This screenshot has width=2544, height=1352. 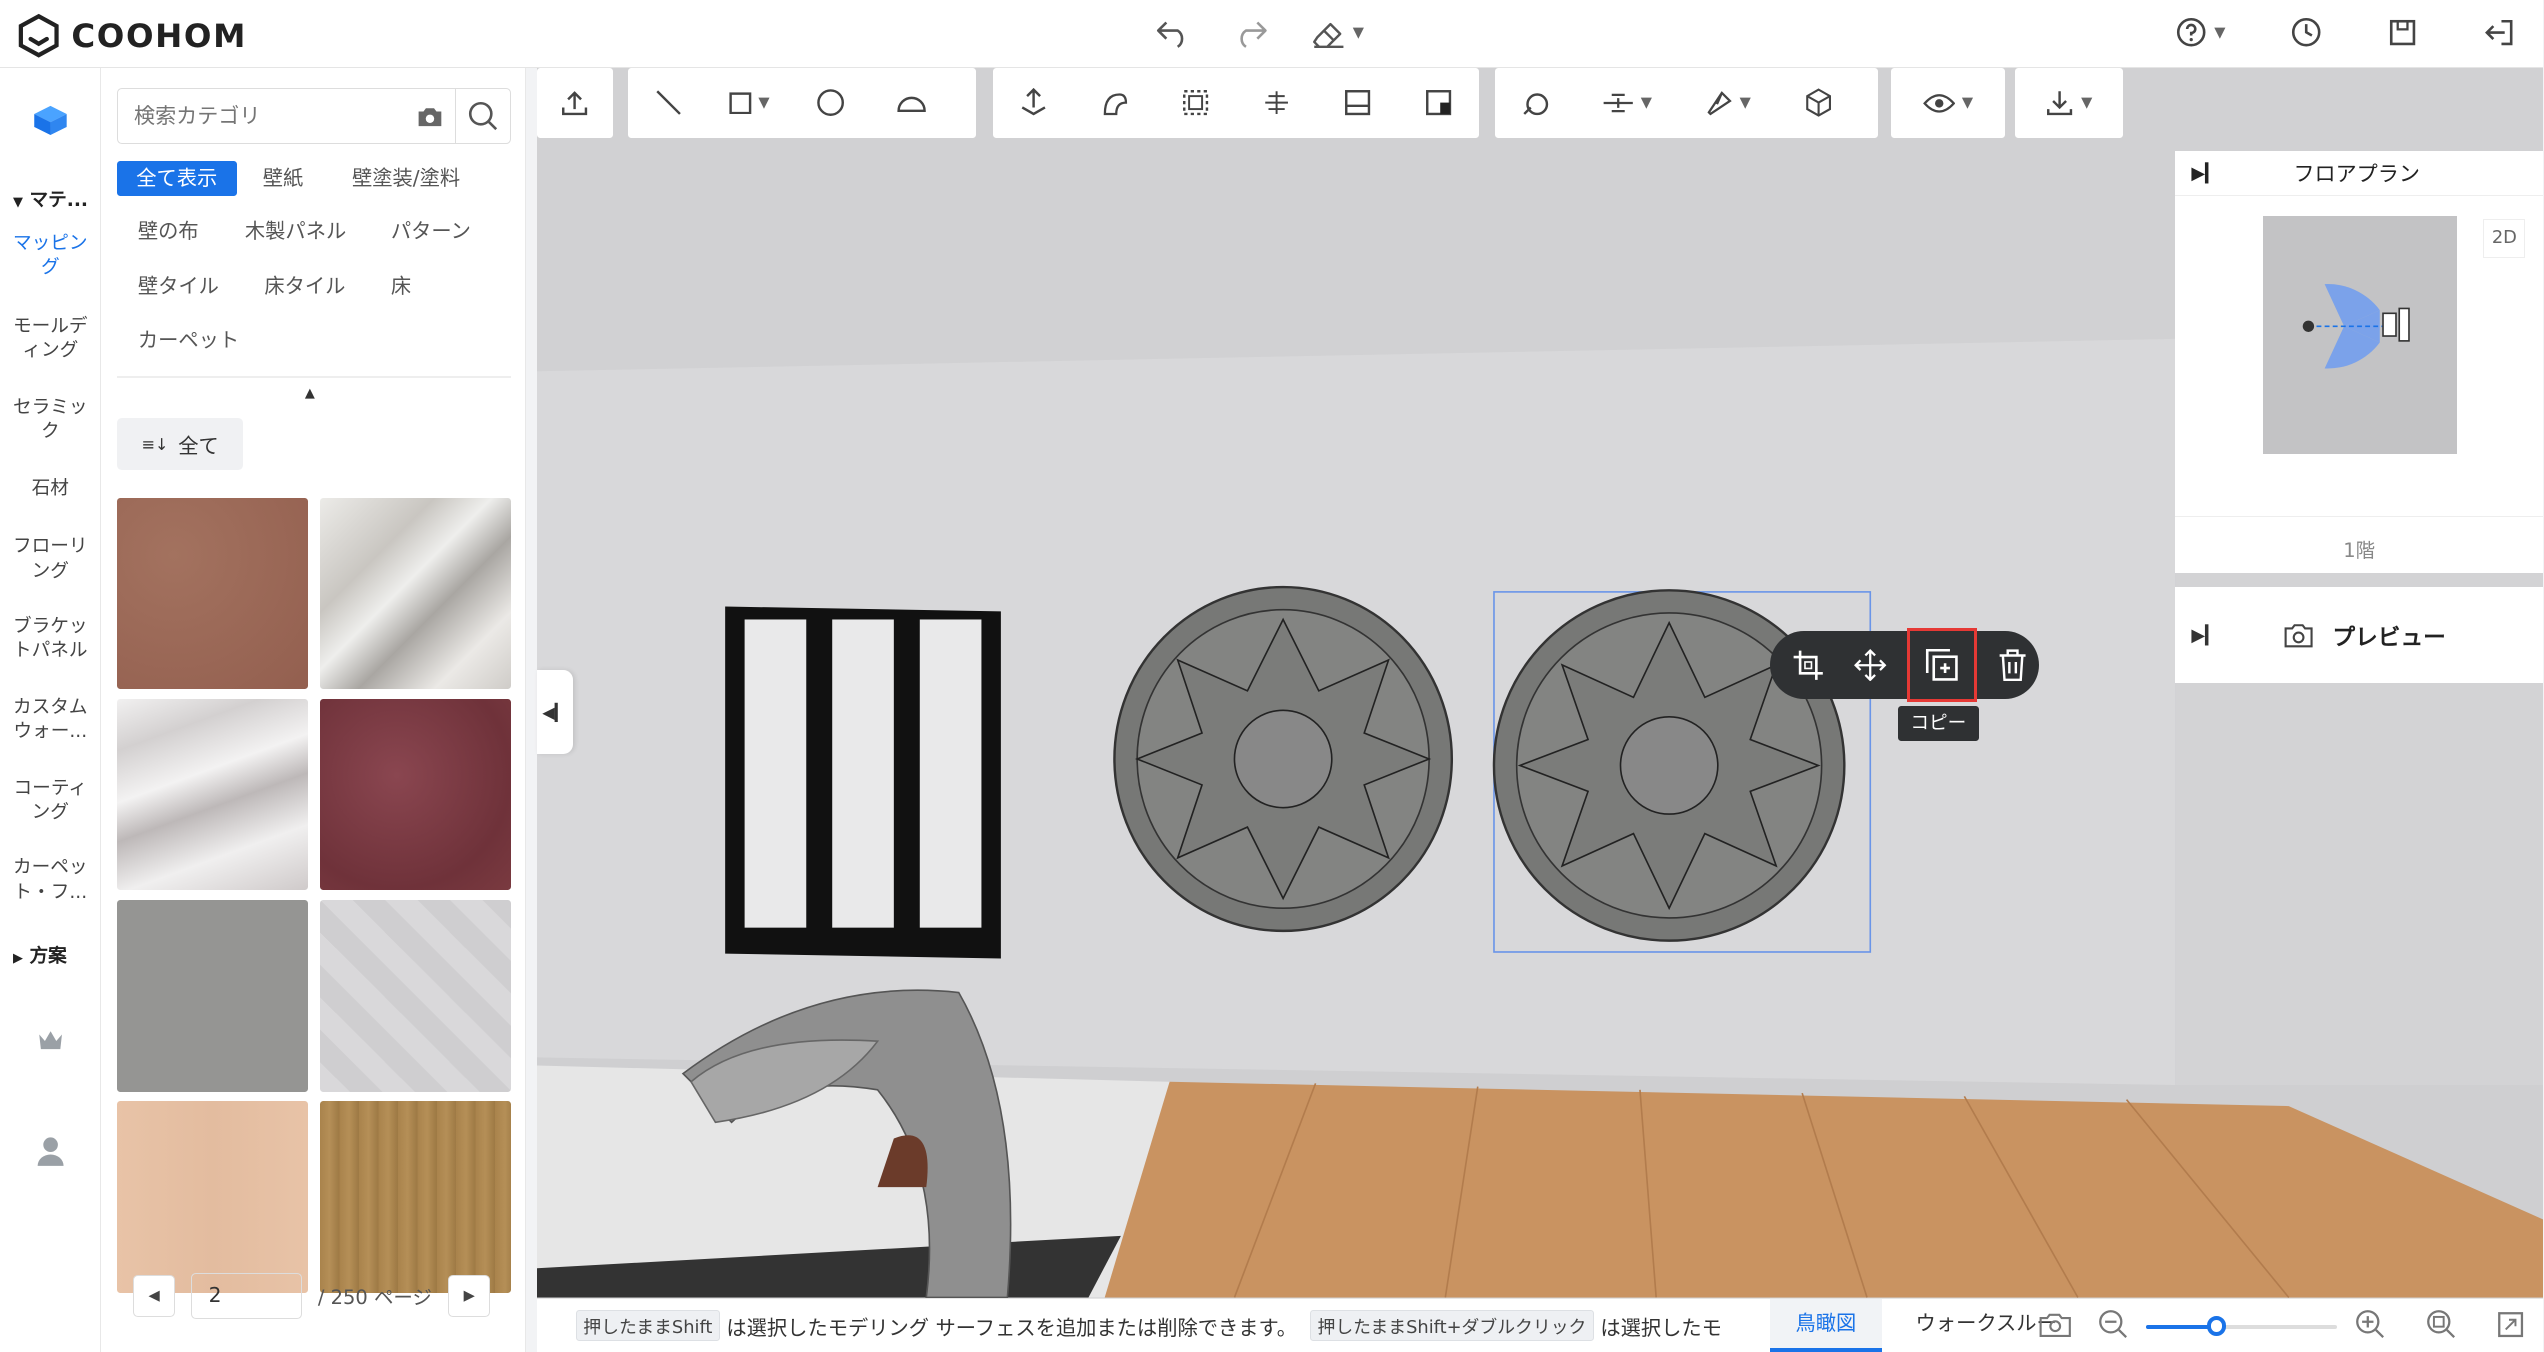 What do you see at coordinates (50, 119) in the screenshot?
I see `material-library-icon` at bounding box center [50, 119].